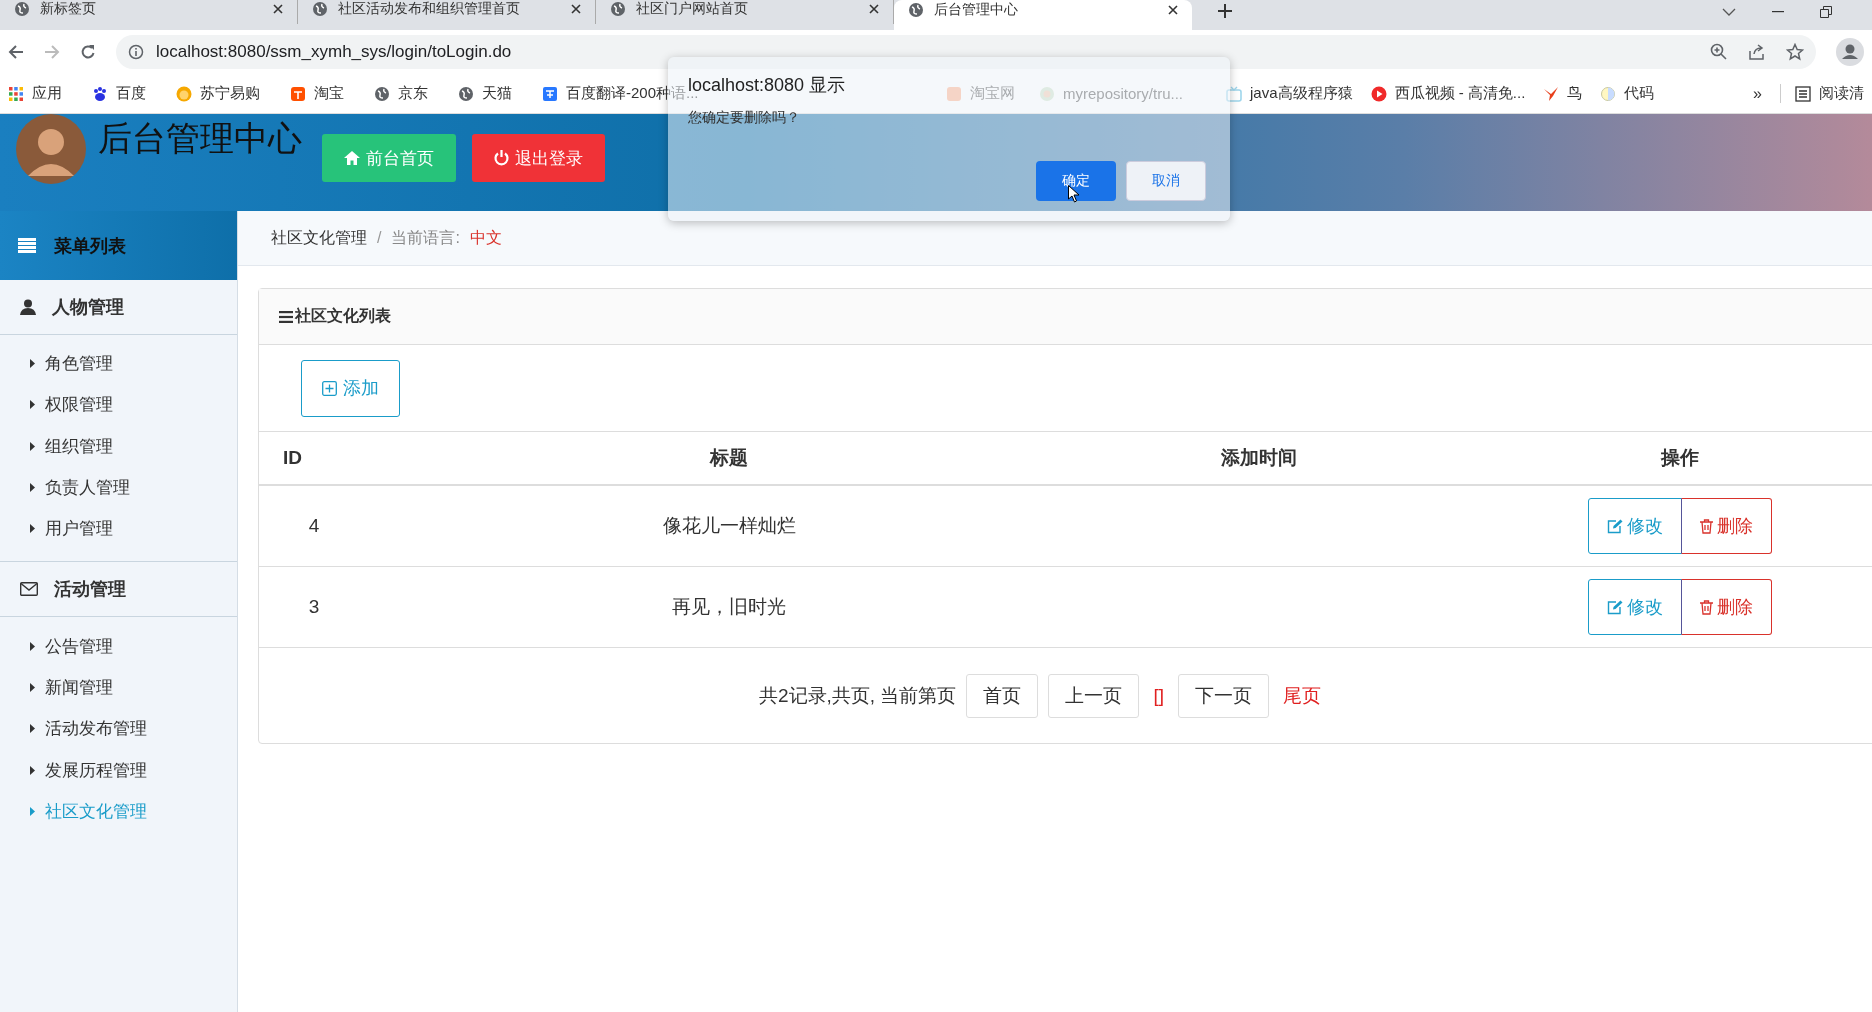  I want to click on menu-item: 权限管理, so click(118, 405).